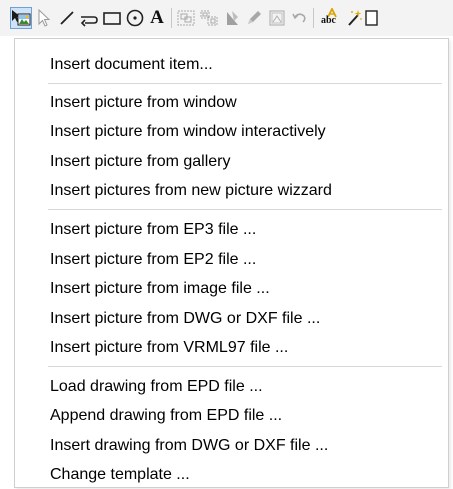 Image resolution: width=453 pixels, height=489 pixels. I want to click on magic-wand-icon, so click(355, 18).